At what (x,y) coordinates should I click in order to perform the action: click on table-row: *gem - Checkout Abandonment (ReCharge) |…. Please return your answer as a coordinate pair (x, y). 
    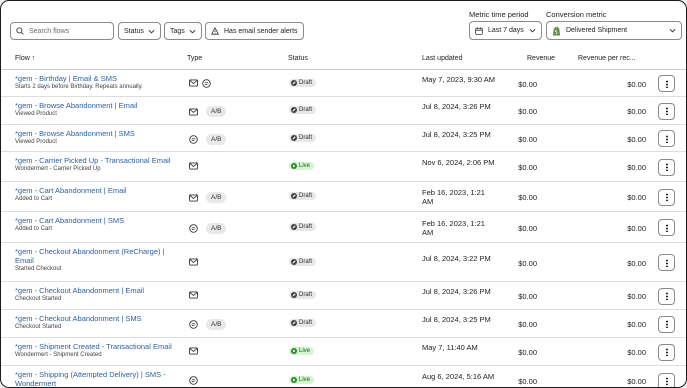
    Looking at the image, I should click on (343, 262).